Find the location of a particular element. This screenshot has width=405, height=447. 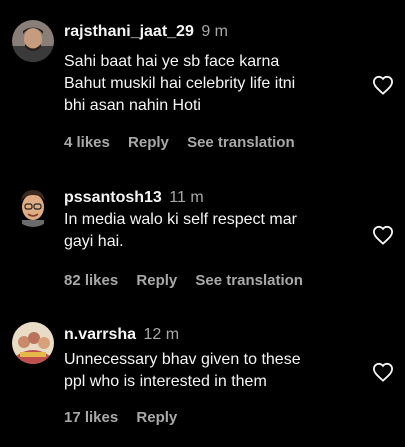

comment-text-line: Bahut muskil hai celebrity life itni is located at coordinates (180, 83).